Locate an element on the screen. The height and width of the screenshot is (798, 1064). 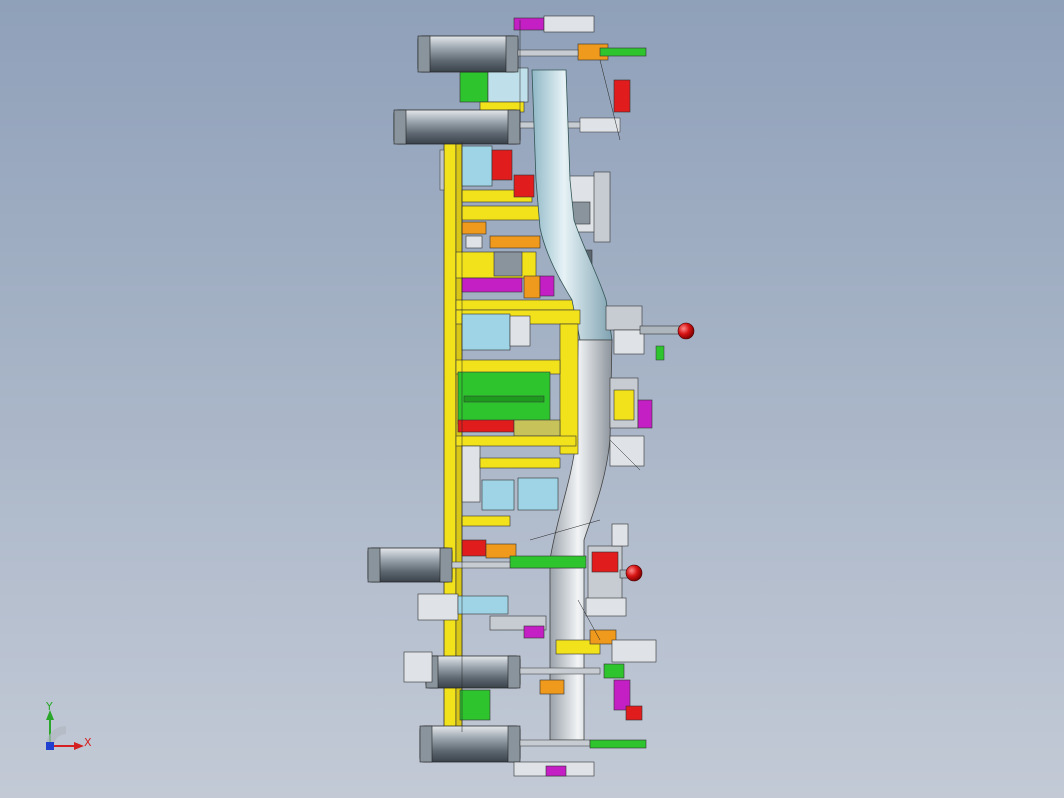
z-axis-marker is located at coordinates (50, 746).